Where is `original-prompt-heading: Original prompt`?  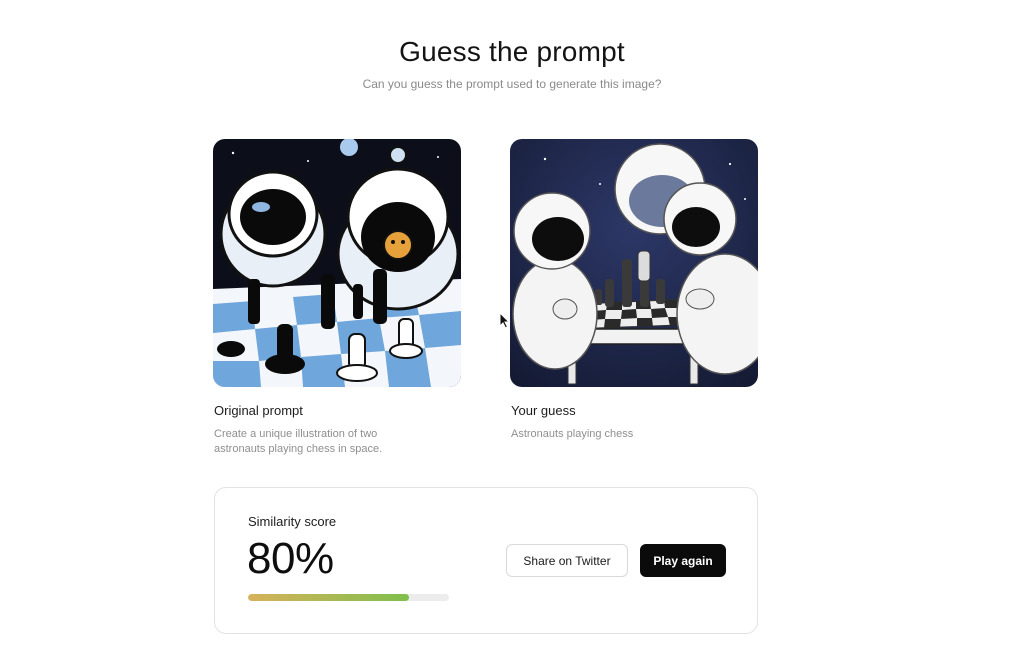 original-prompt-heading: Original prompt is located at coordinates (258, 410).